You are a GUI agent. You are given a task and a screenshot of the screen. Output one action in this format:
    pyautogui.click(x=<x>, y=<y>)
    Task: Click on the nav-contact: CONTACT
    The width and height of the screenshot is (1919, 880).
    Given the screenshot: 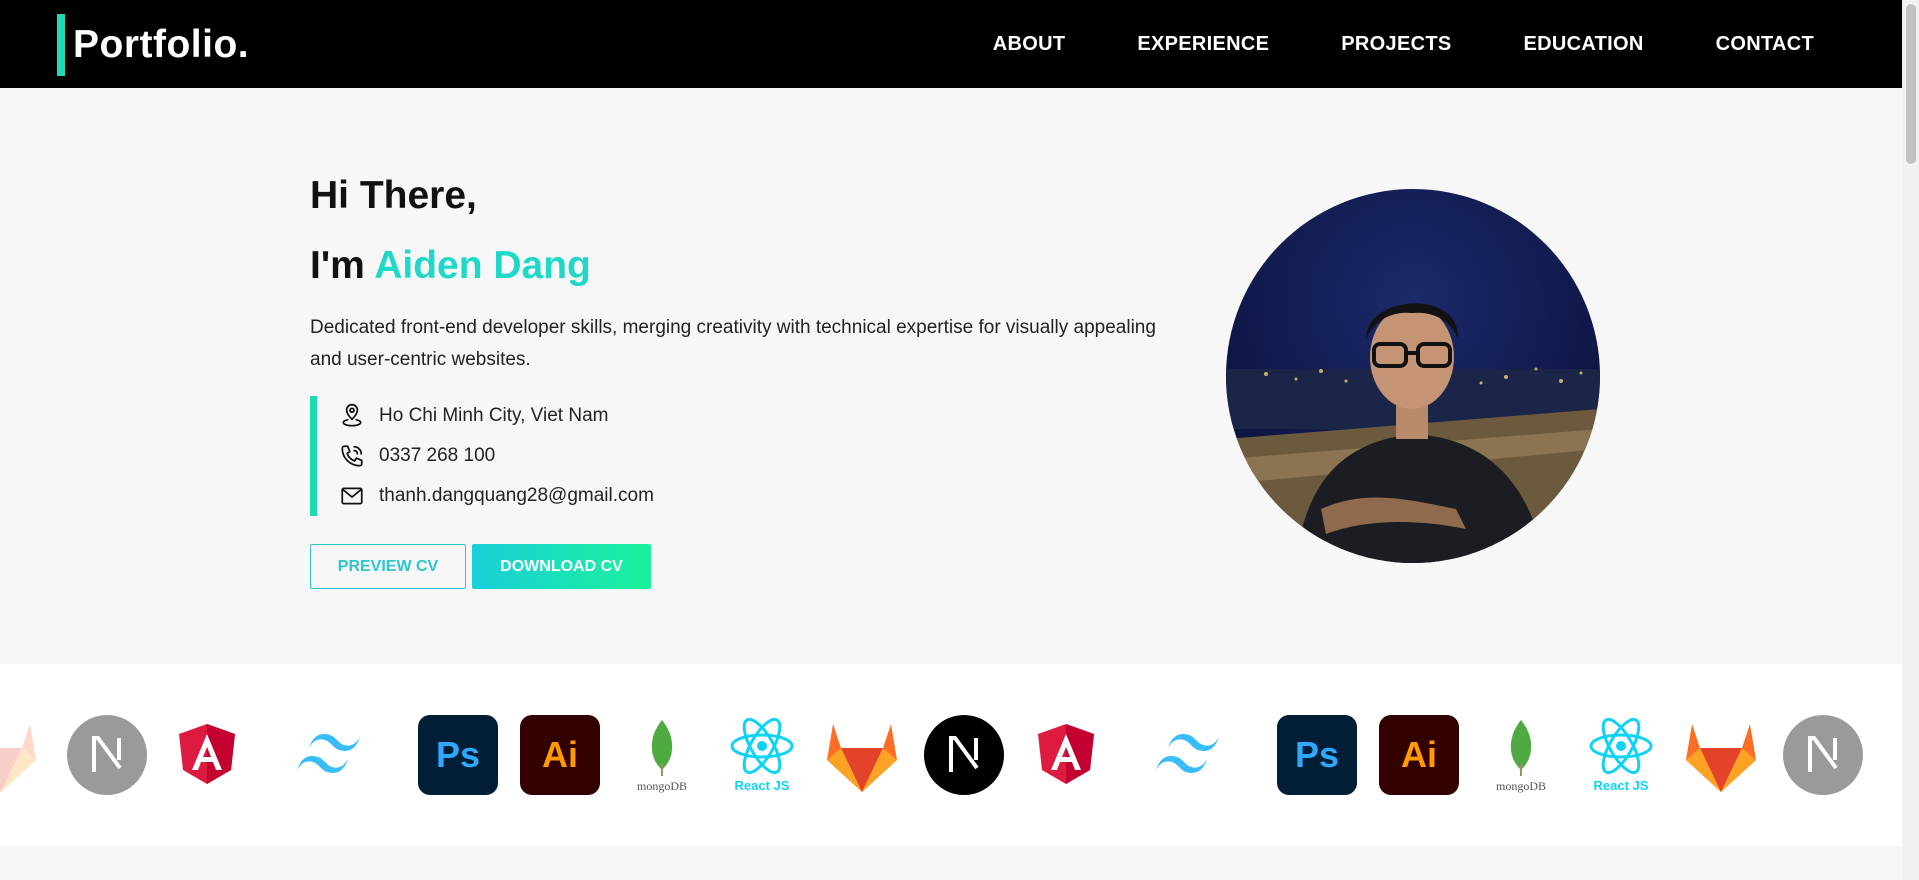 What is the action you would take?
    pyautogui.click(x=1765, y=44)
    